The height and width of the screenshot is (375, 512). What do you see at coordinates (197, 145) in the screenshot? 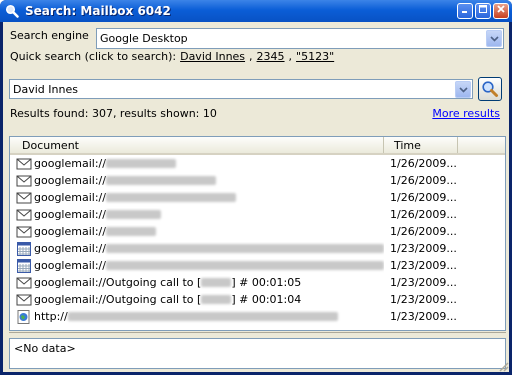
I see `column-header-document: Document` at bounding box center [197, 145].